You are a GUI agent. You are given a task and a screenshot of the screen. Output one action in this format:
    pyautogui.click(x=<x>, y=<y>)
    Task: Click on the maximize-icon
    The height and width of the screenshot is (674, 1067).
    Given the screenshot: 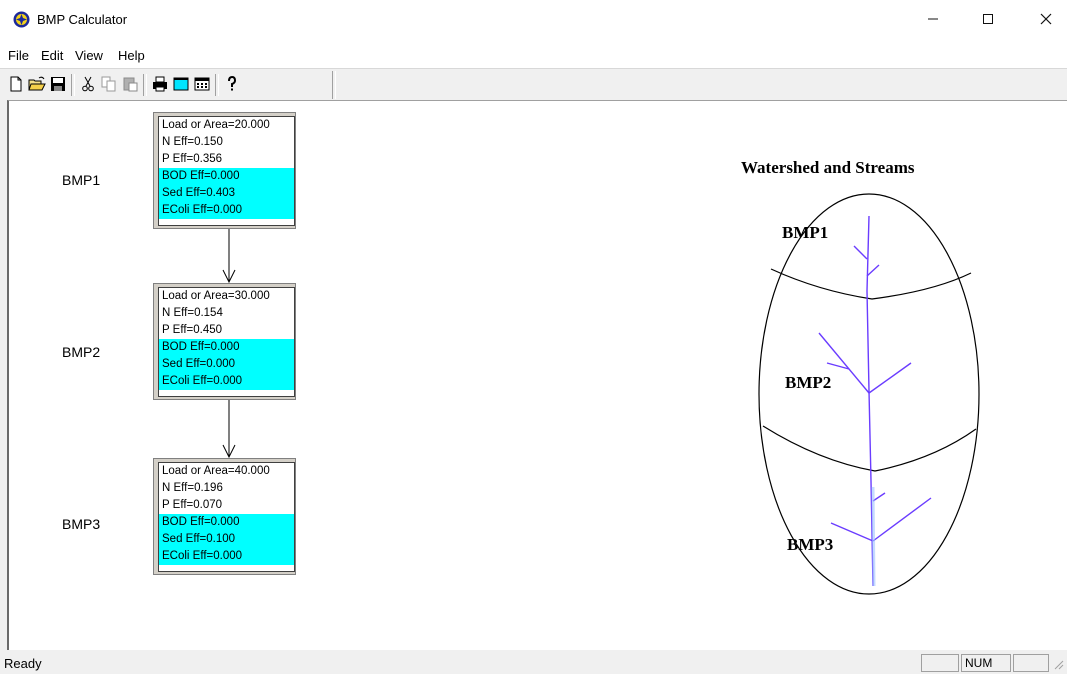 What is the action you would take?
    pyautogui.click(x=988, y=19)
    